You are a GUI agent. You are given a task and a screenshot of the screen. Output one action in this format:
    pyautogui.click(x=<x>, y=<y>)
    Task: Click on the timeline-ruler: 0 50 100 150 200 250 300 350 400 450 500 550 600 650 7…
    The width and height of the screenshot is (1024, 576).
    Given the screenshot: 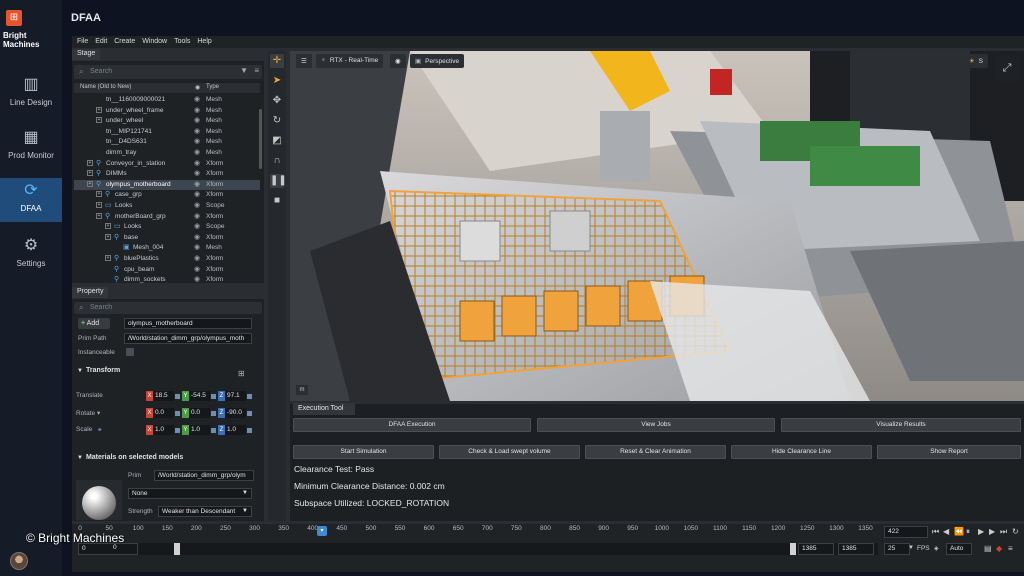 What is the action you would take?
    pyautogui.click(x=479, y=530)
    